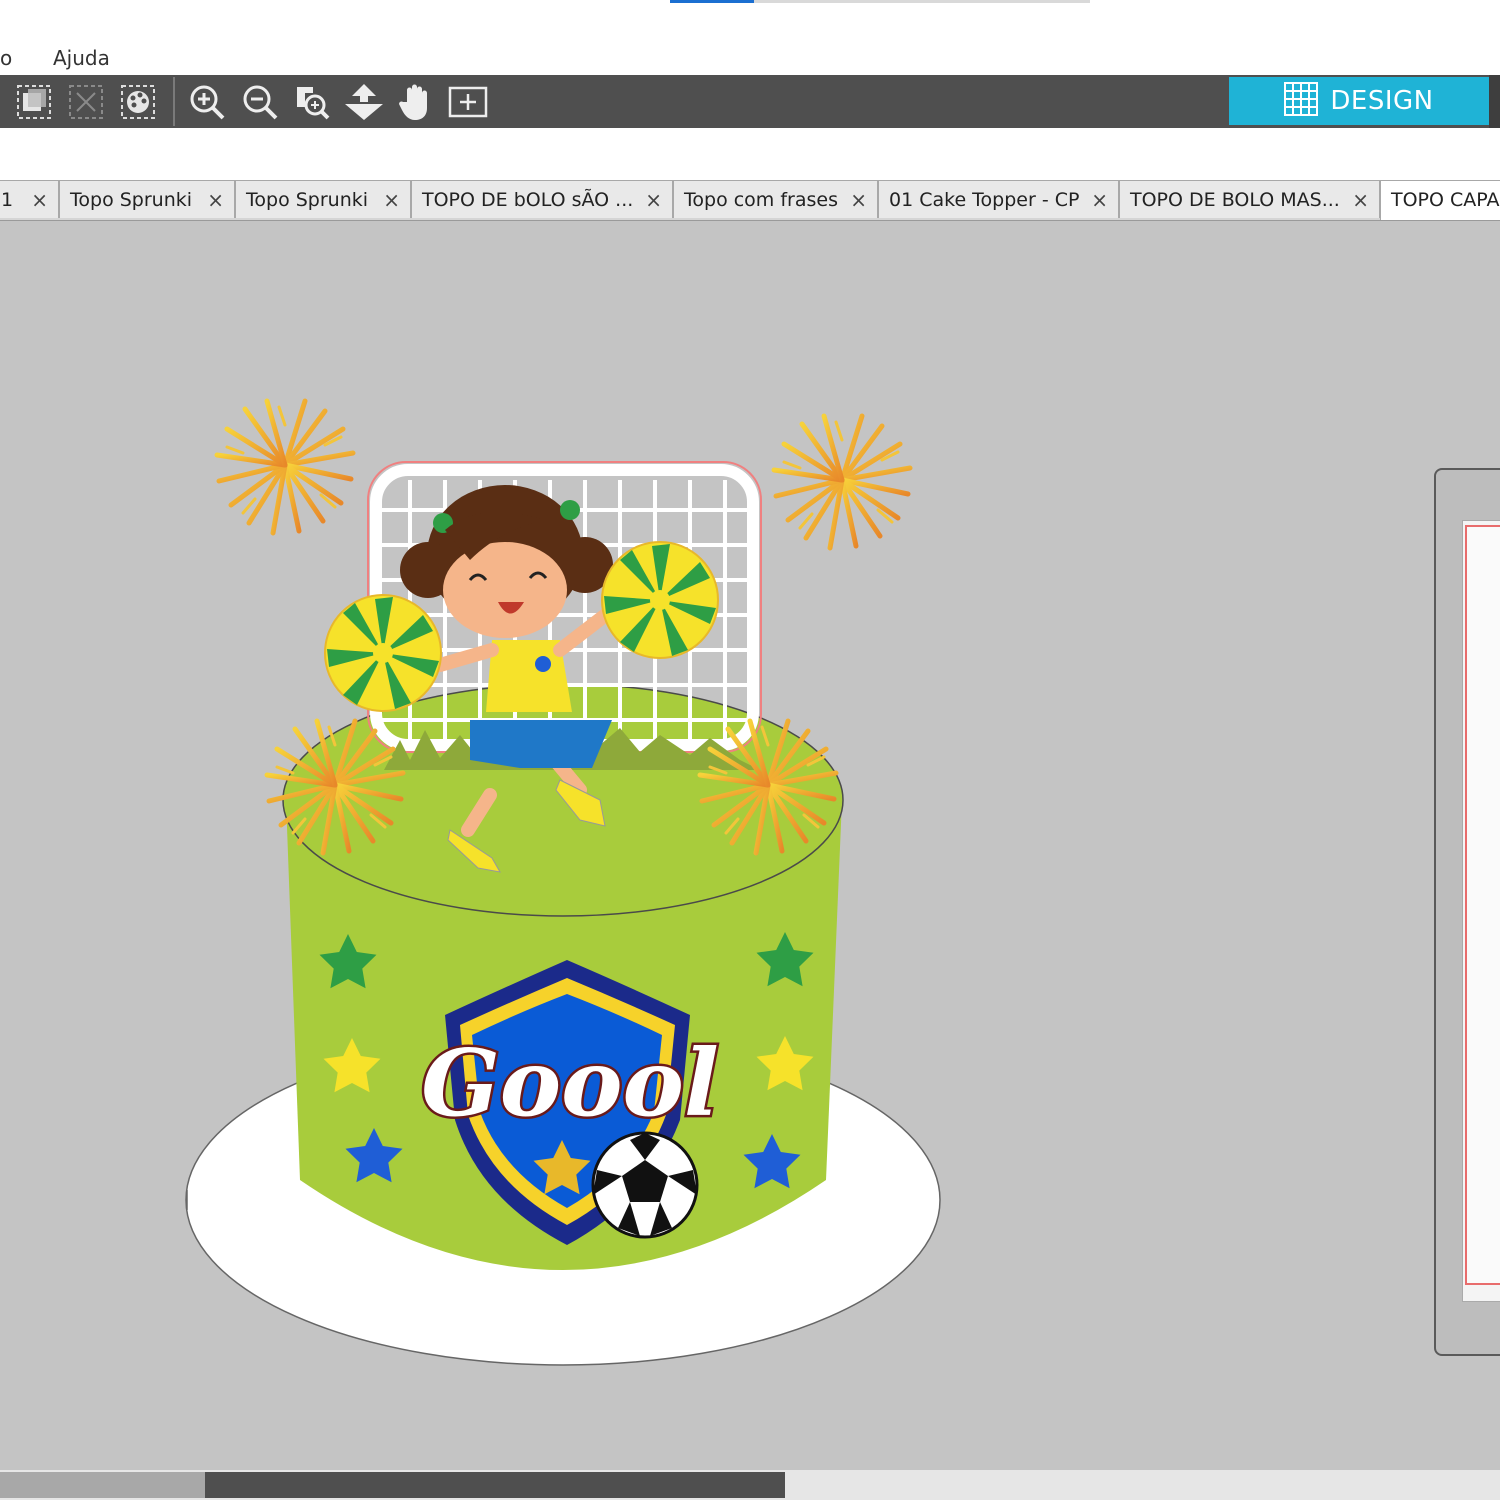 The image size is (1500, 1500). Describe the element at coordinates (984, 200) in the screenshot. I see `tab-label: 01 Cake Topper - CP` at that location.